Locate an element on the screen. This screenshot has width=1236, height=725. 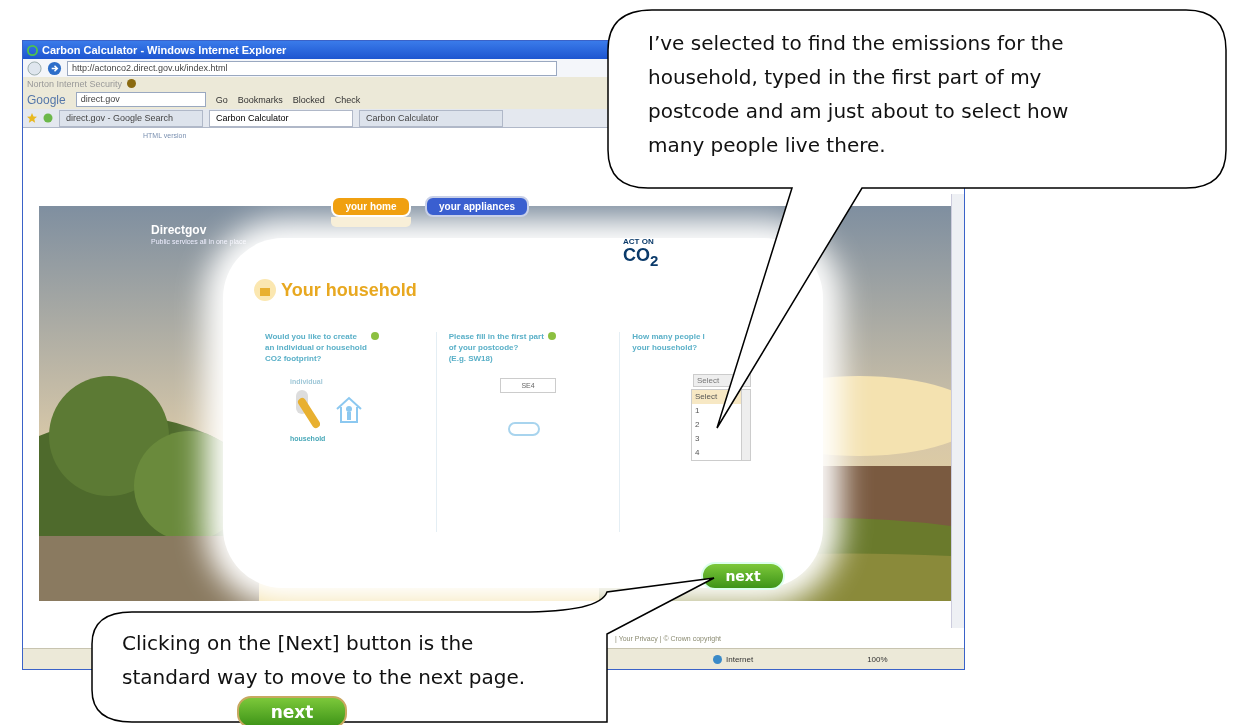
dropdown-option: 3 is located at coordinates (716, 438).